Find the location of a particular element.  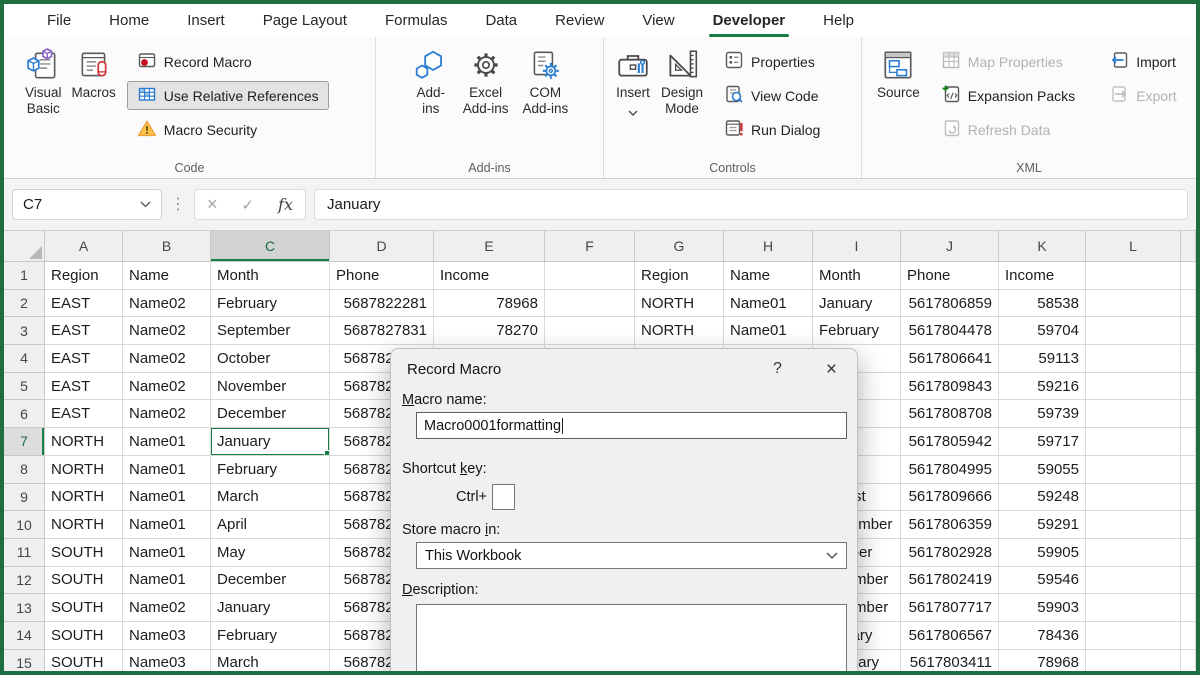

cell-K11: 59905 is located at coordinates (1042, 552).